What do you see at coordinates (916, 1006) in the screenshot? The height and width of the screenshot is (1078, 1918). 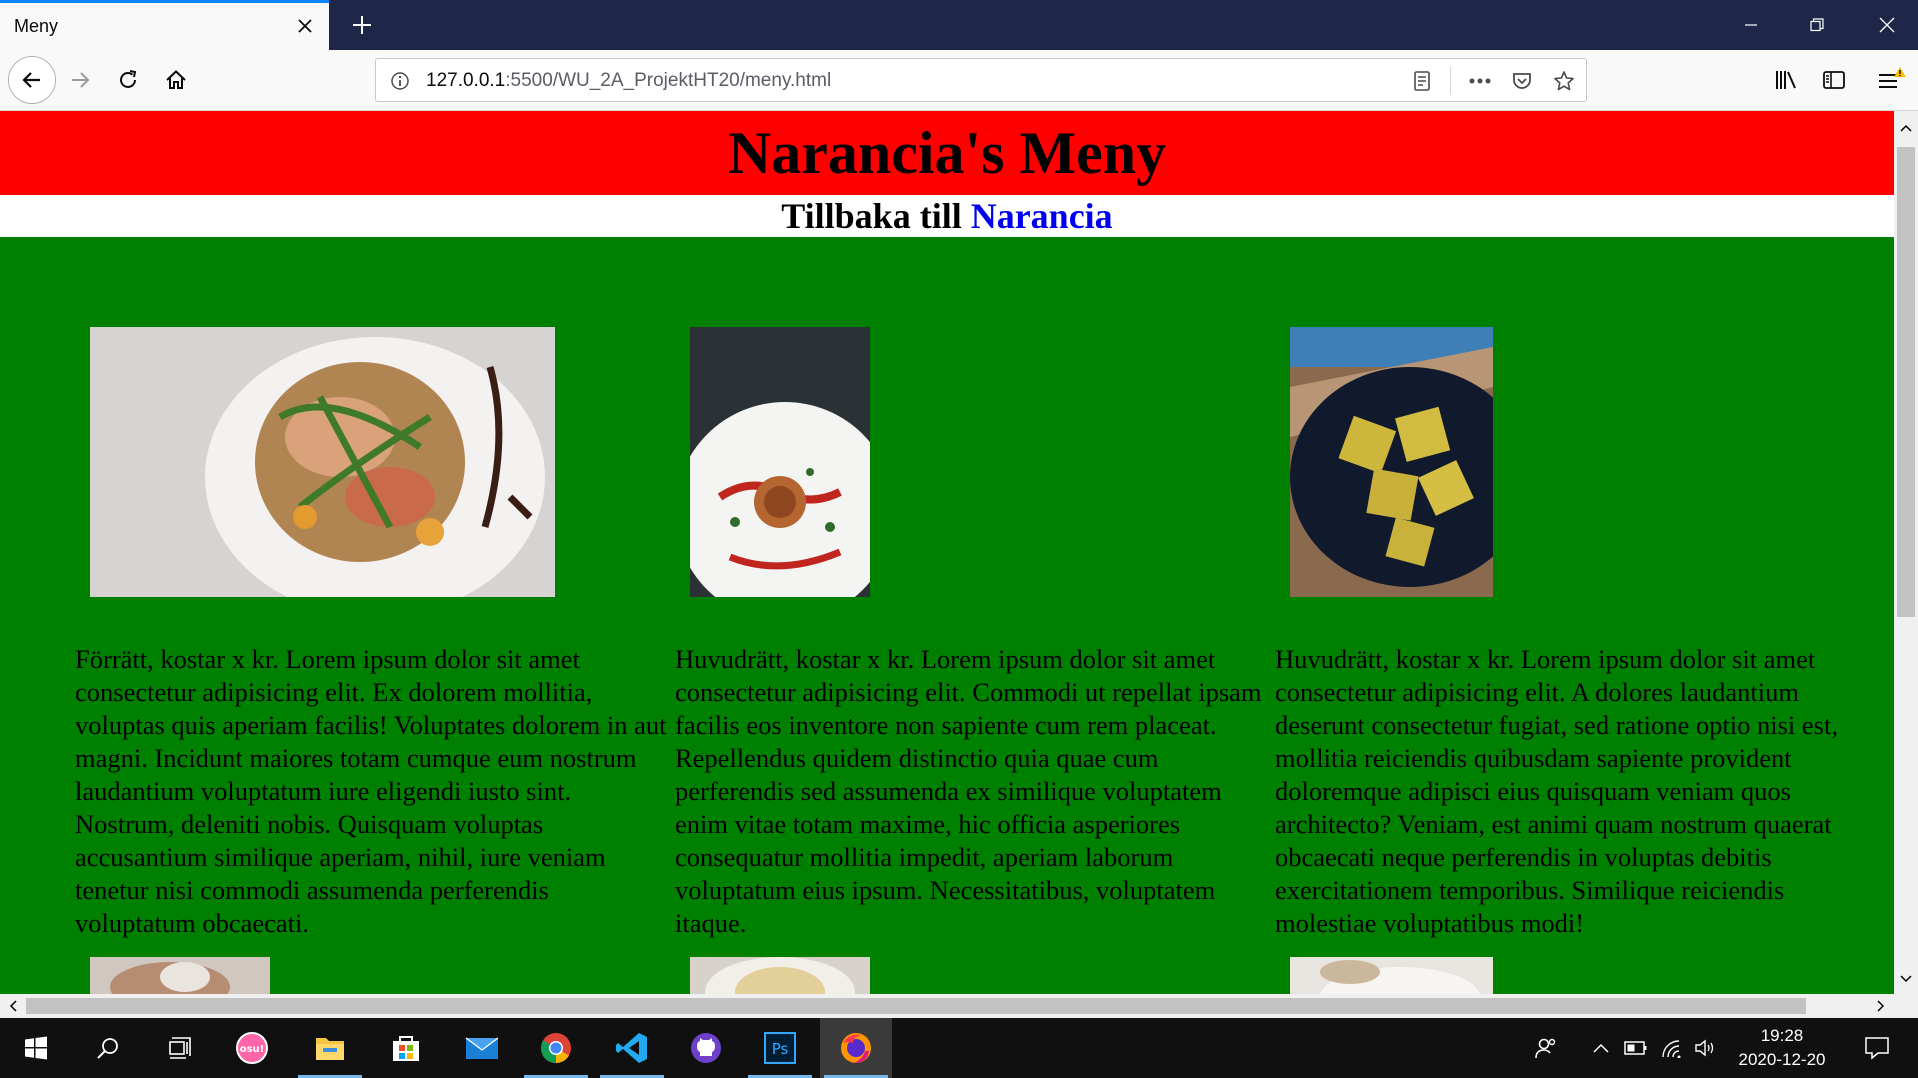 I see `horizontal-scroll-thumb` at bounding box center [916, 1006].